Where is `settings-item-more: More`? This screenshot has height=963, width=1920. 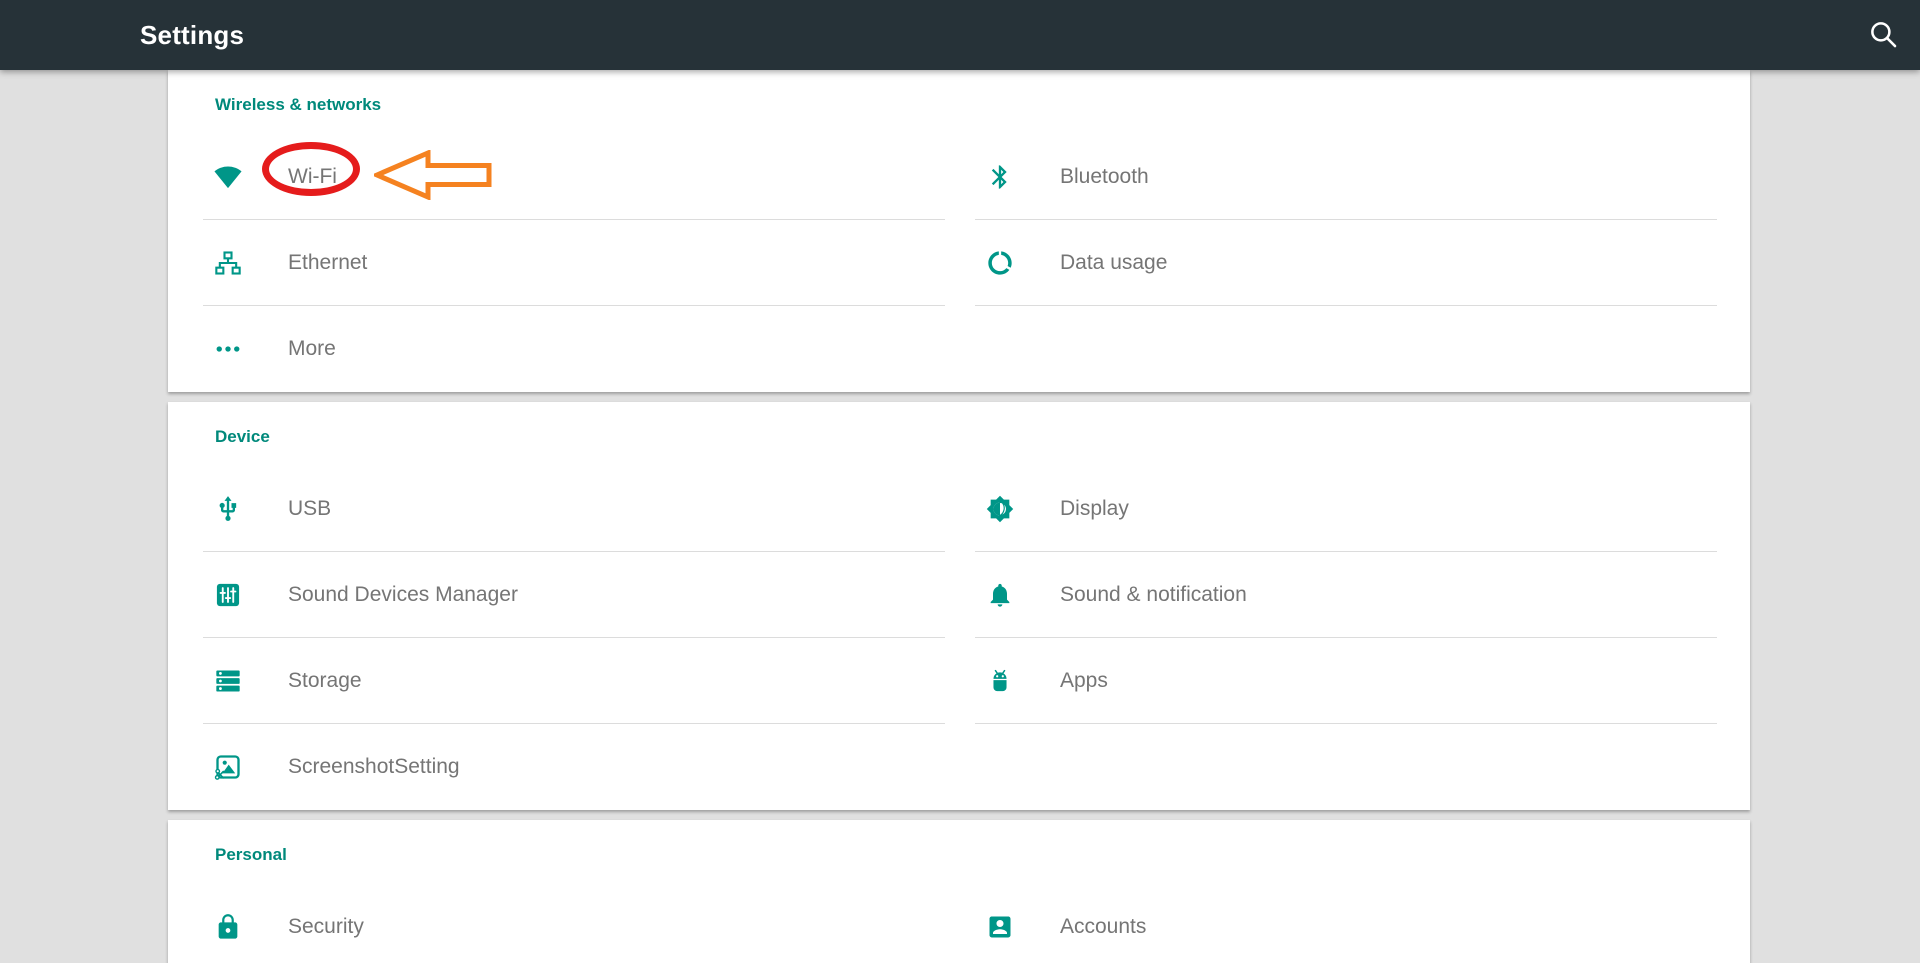 settings-item-more: More is located at coordinates (574, 349).